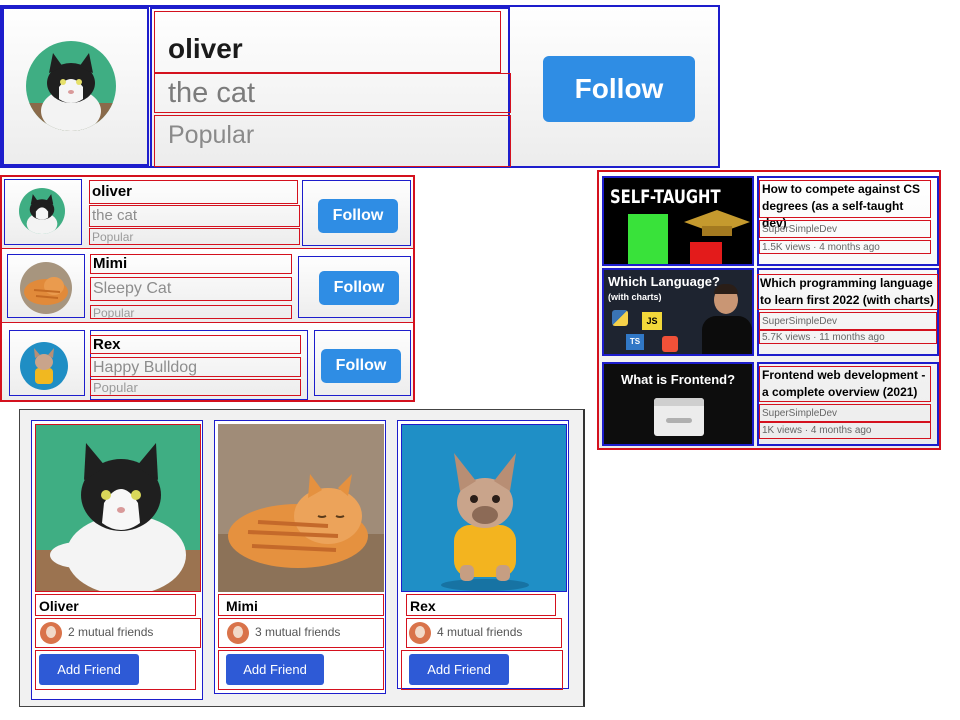 Image resolution: width=960 pixels, height=720 pixels. Describe the element at coordinates (194, 216) in the screenshot. I see `item-subtitle: the cat` at that location.